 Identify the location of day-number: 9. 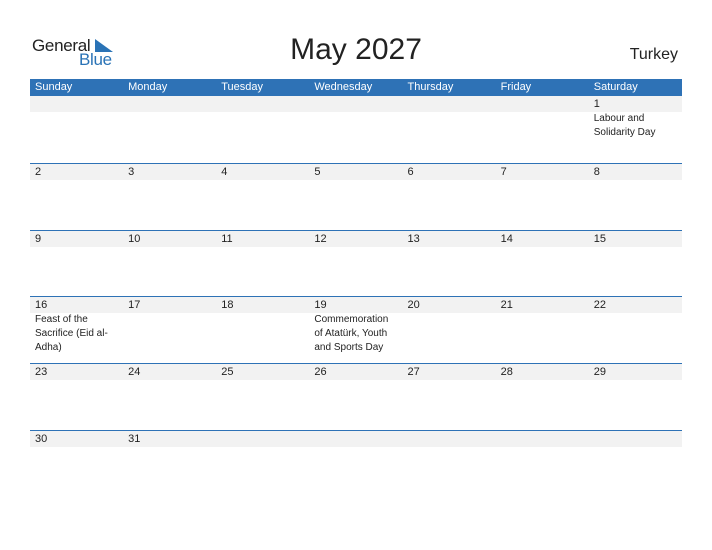
(77, 239).